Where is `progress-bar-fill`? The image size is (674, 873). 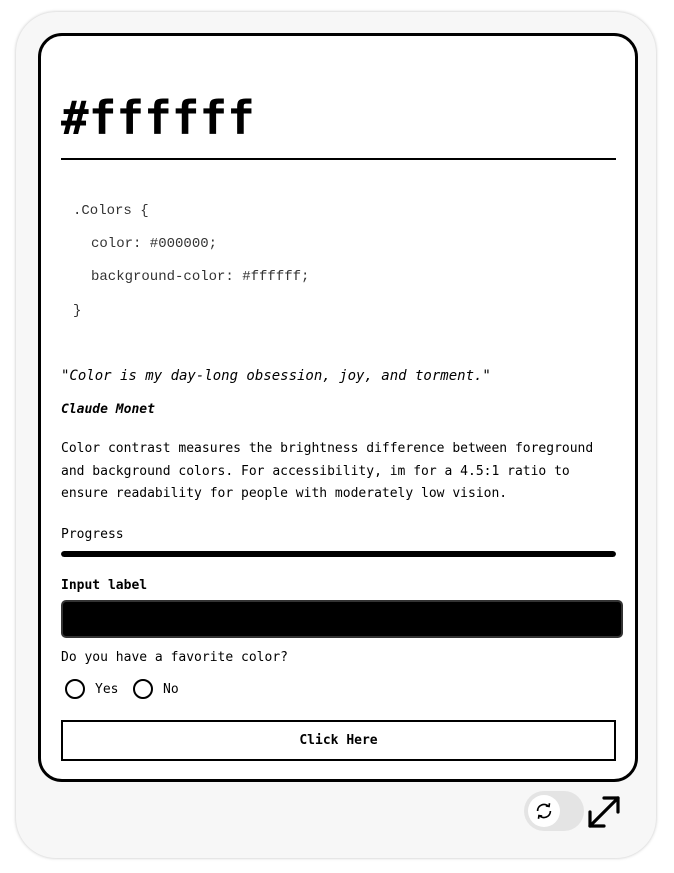
progress-bar-fill is located at coordinates (338, 554).